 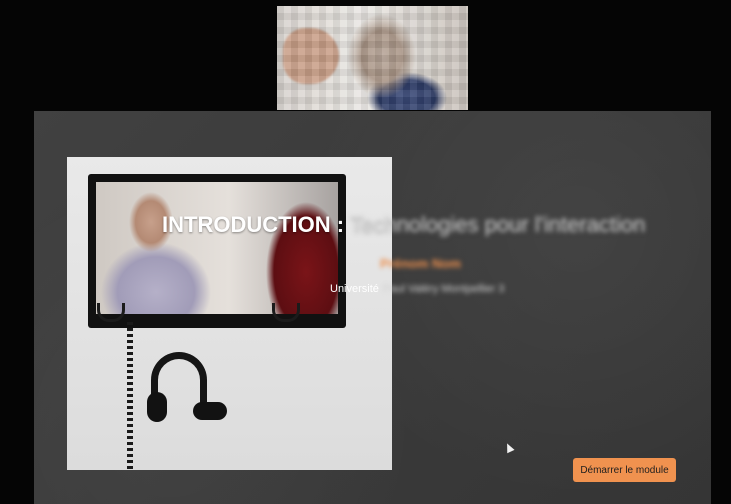 What do you see at coordinates (130, 396) in the screenshot?
I see `headphone-cable` at bounding box center [130, 396].